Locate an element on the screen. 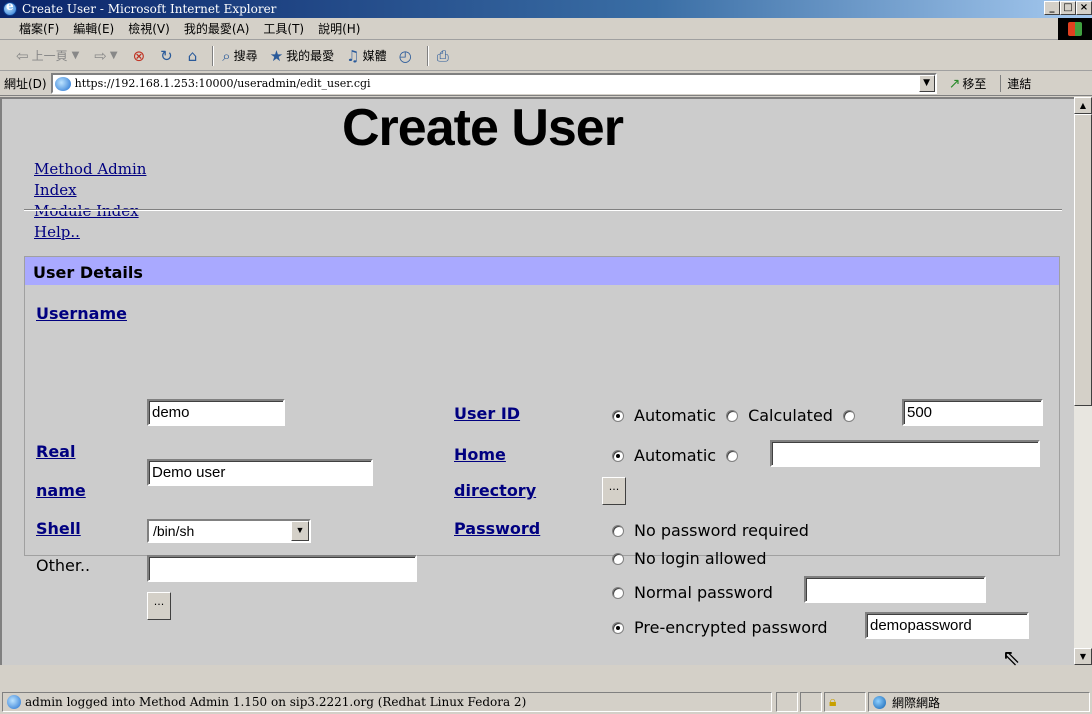  menu-help: 說明(H) is located at coordinates (339, 28).